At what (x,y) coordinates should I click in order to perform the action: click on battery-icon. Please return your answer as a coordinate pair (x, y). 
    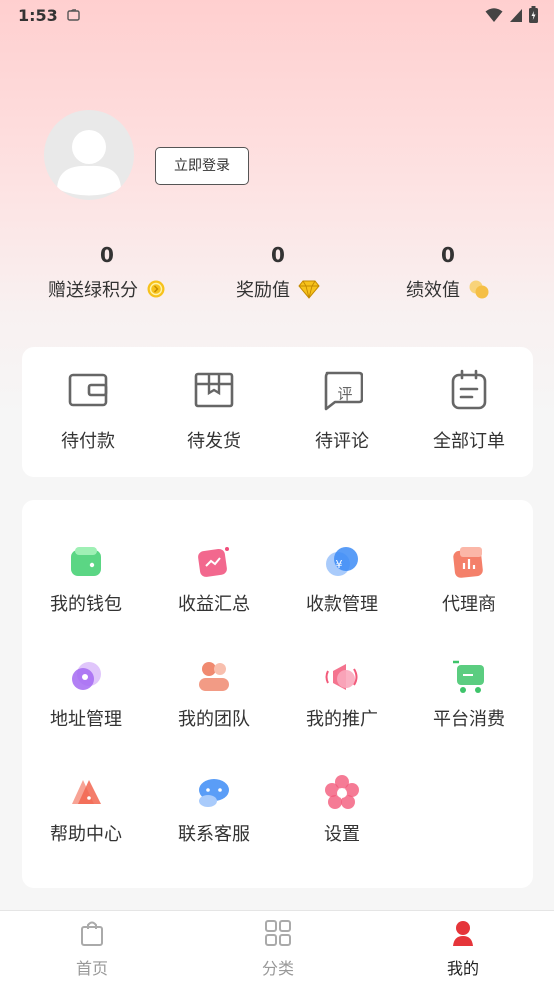
    Looking at the image, I should click on (533, 14).